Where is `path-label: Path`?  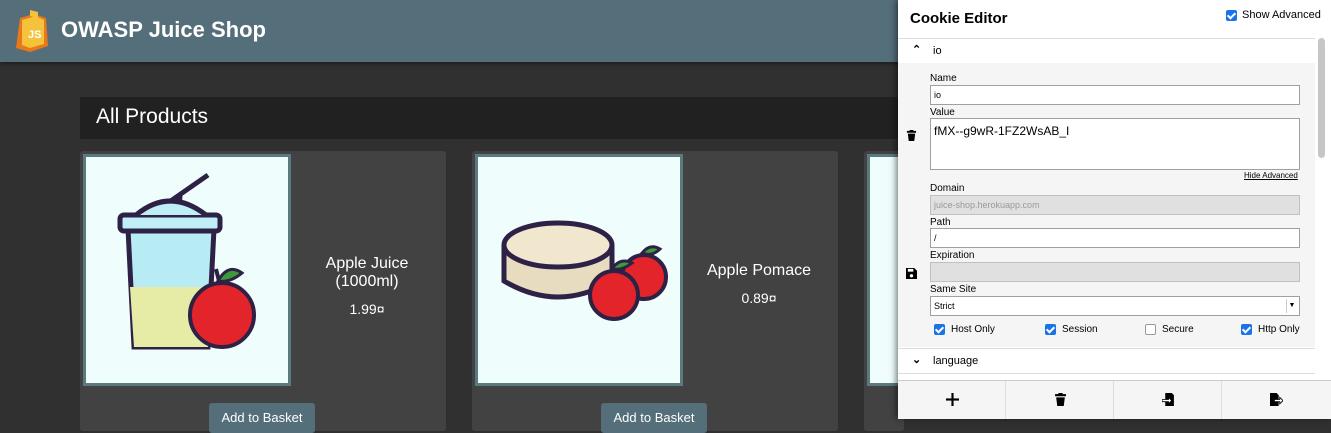 path-label: Path is located at coordinates (940, 222).